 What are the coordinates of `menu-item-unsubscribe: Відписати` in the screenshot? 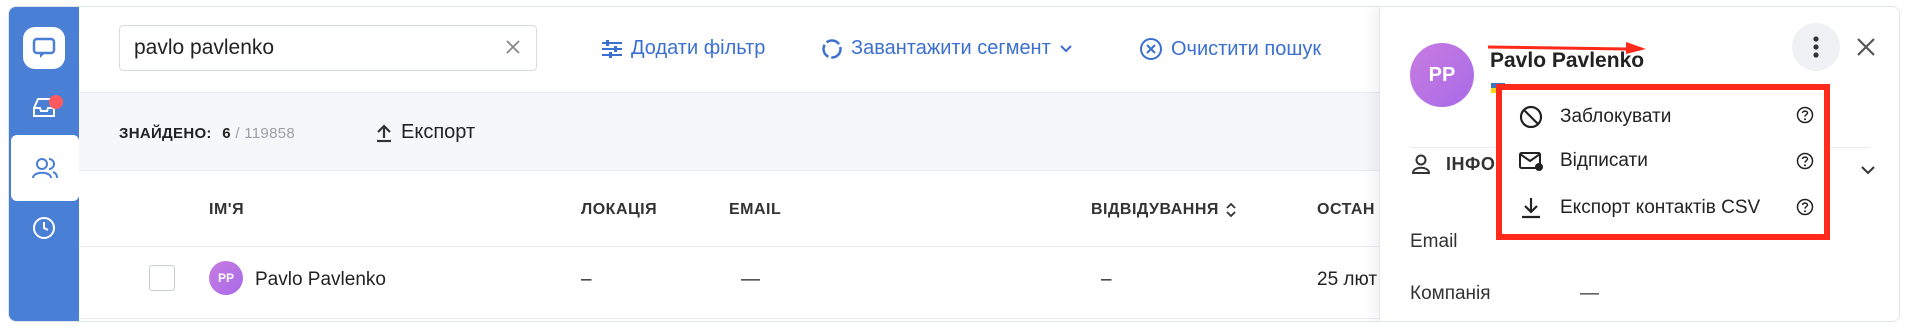 It's located at (1666, 161).